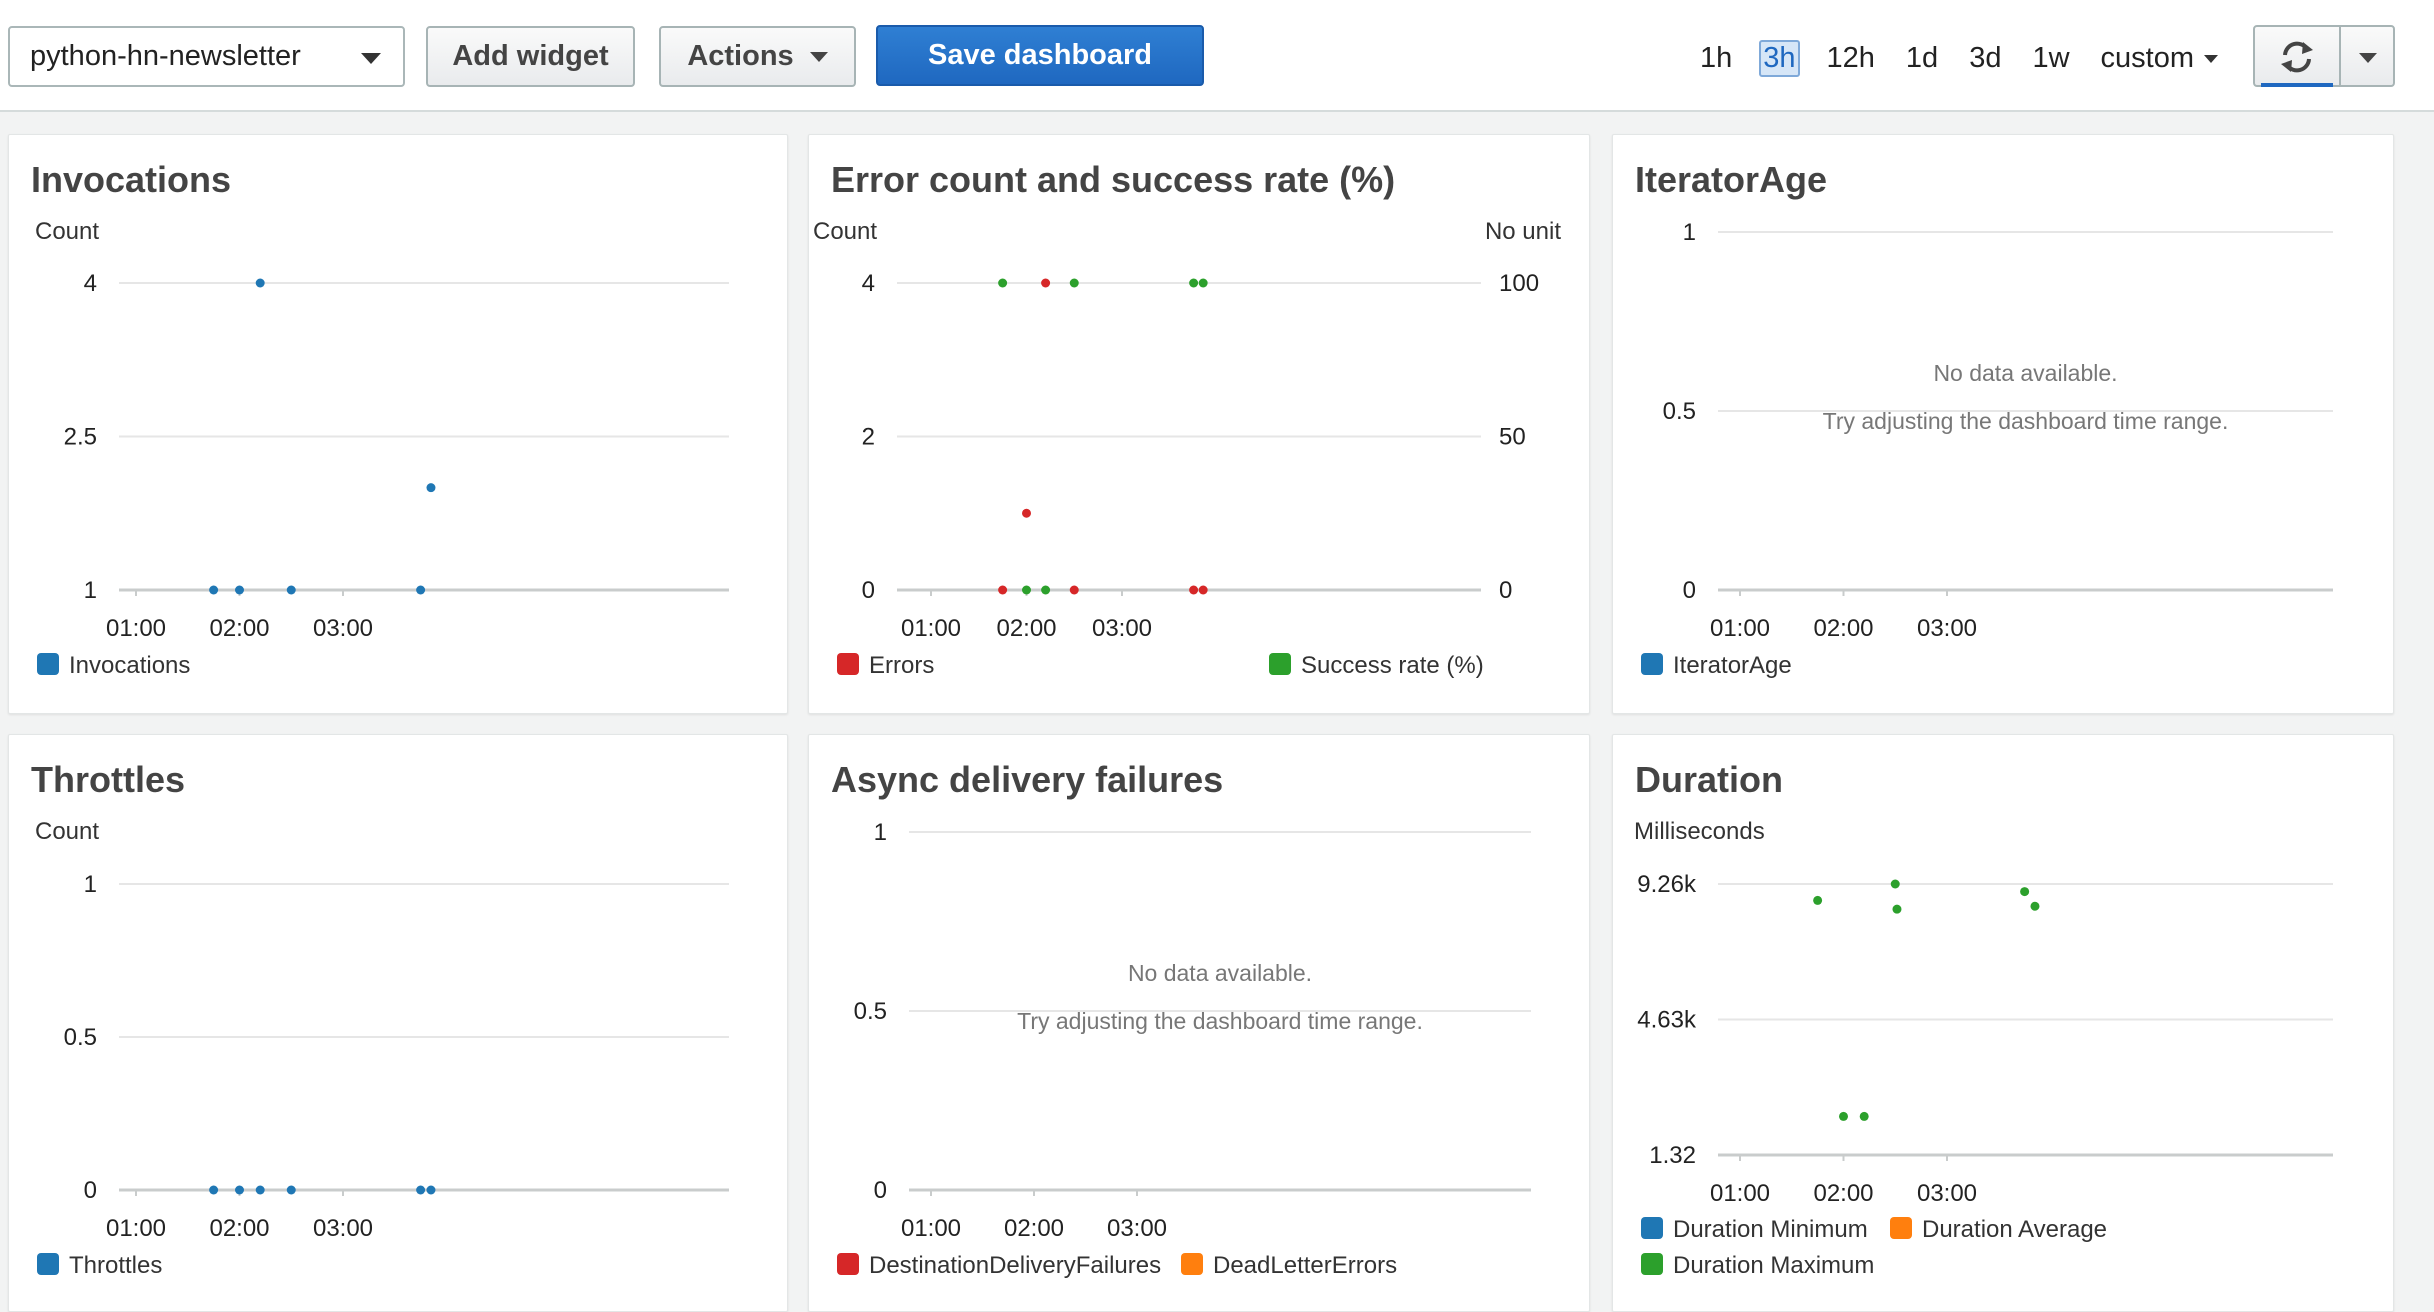  What do you see at coordinates (165, 56) in the screenshot?
I see `dashboard-name: python-hn-newsletter` at bounding box center [165, 56].